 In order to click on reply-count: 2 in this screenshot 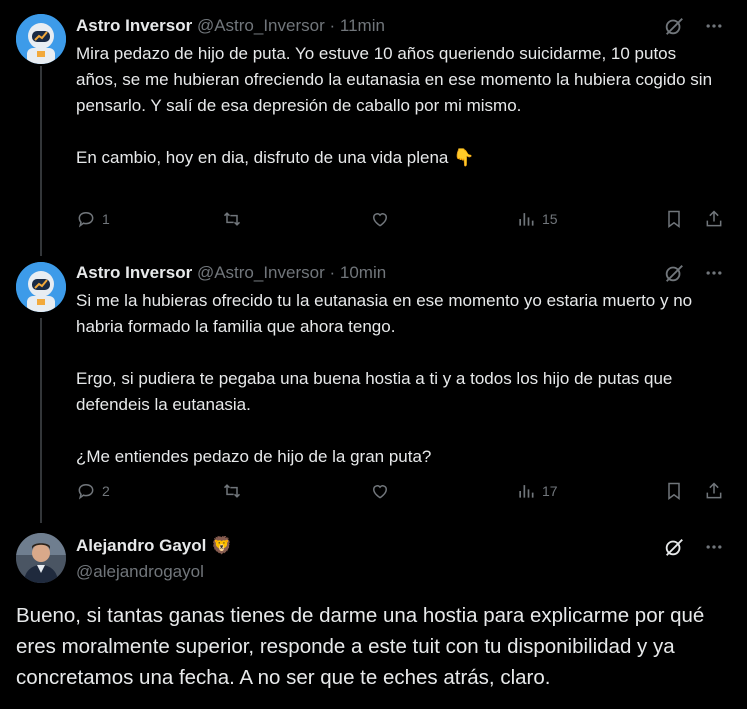, I will do `click(106, 491)`.